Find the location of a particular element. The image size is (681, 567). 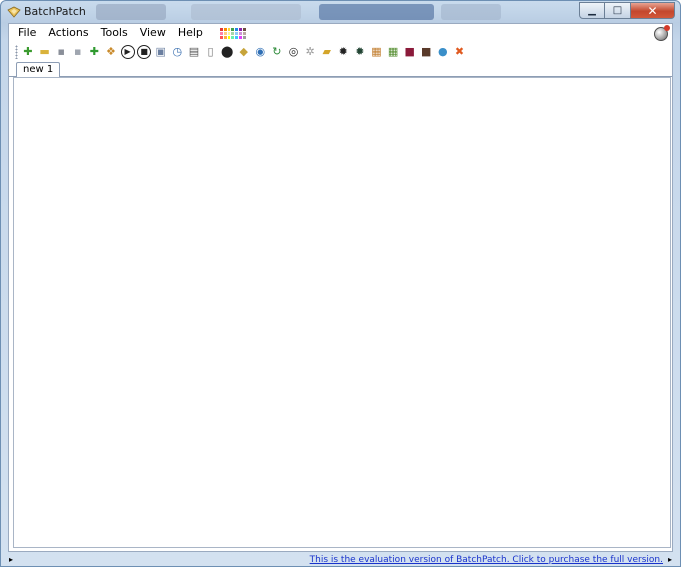

package-icon: ▦ is located at coordinates (376, 52).